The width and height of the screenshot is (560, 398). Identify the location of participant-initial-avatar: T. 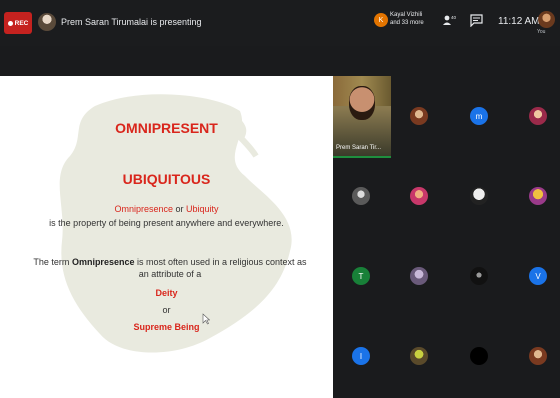
(361, 276).